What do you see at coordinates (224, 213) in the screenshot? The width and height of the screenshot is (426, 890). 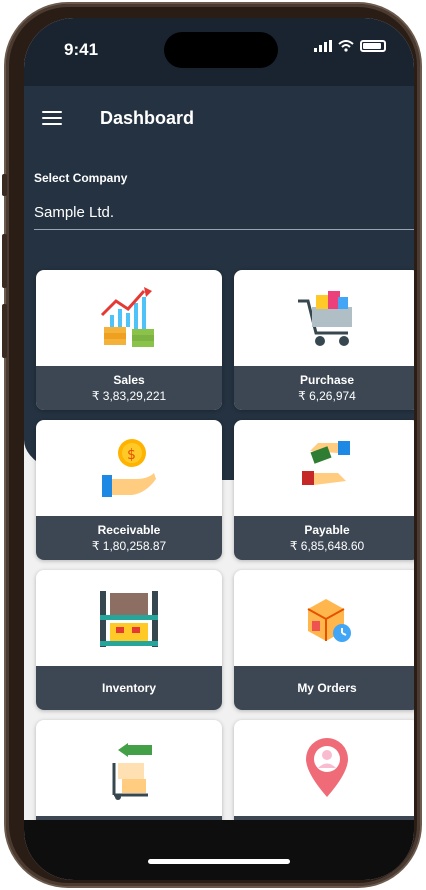 I see `company-dropdown: Sample Ltd.` at bounding box center [224, 213].